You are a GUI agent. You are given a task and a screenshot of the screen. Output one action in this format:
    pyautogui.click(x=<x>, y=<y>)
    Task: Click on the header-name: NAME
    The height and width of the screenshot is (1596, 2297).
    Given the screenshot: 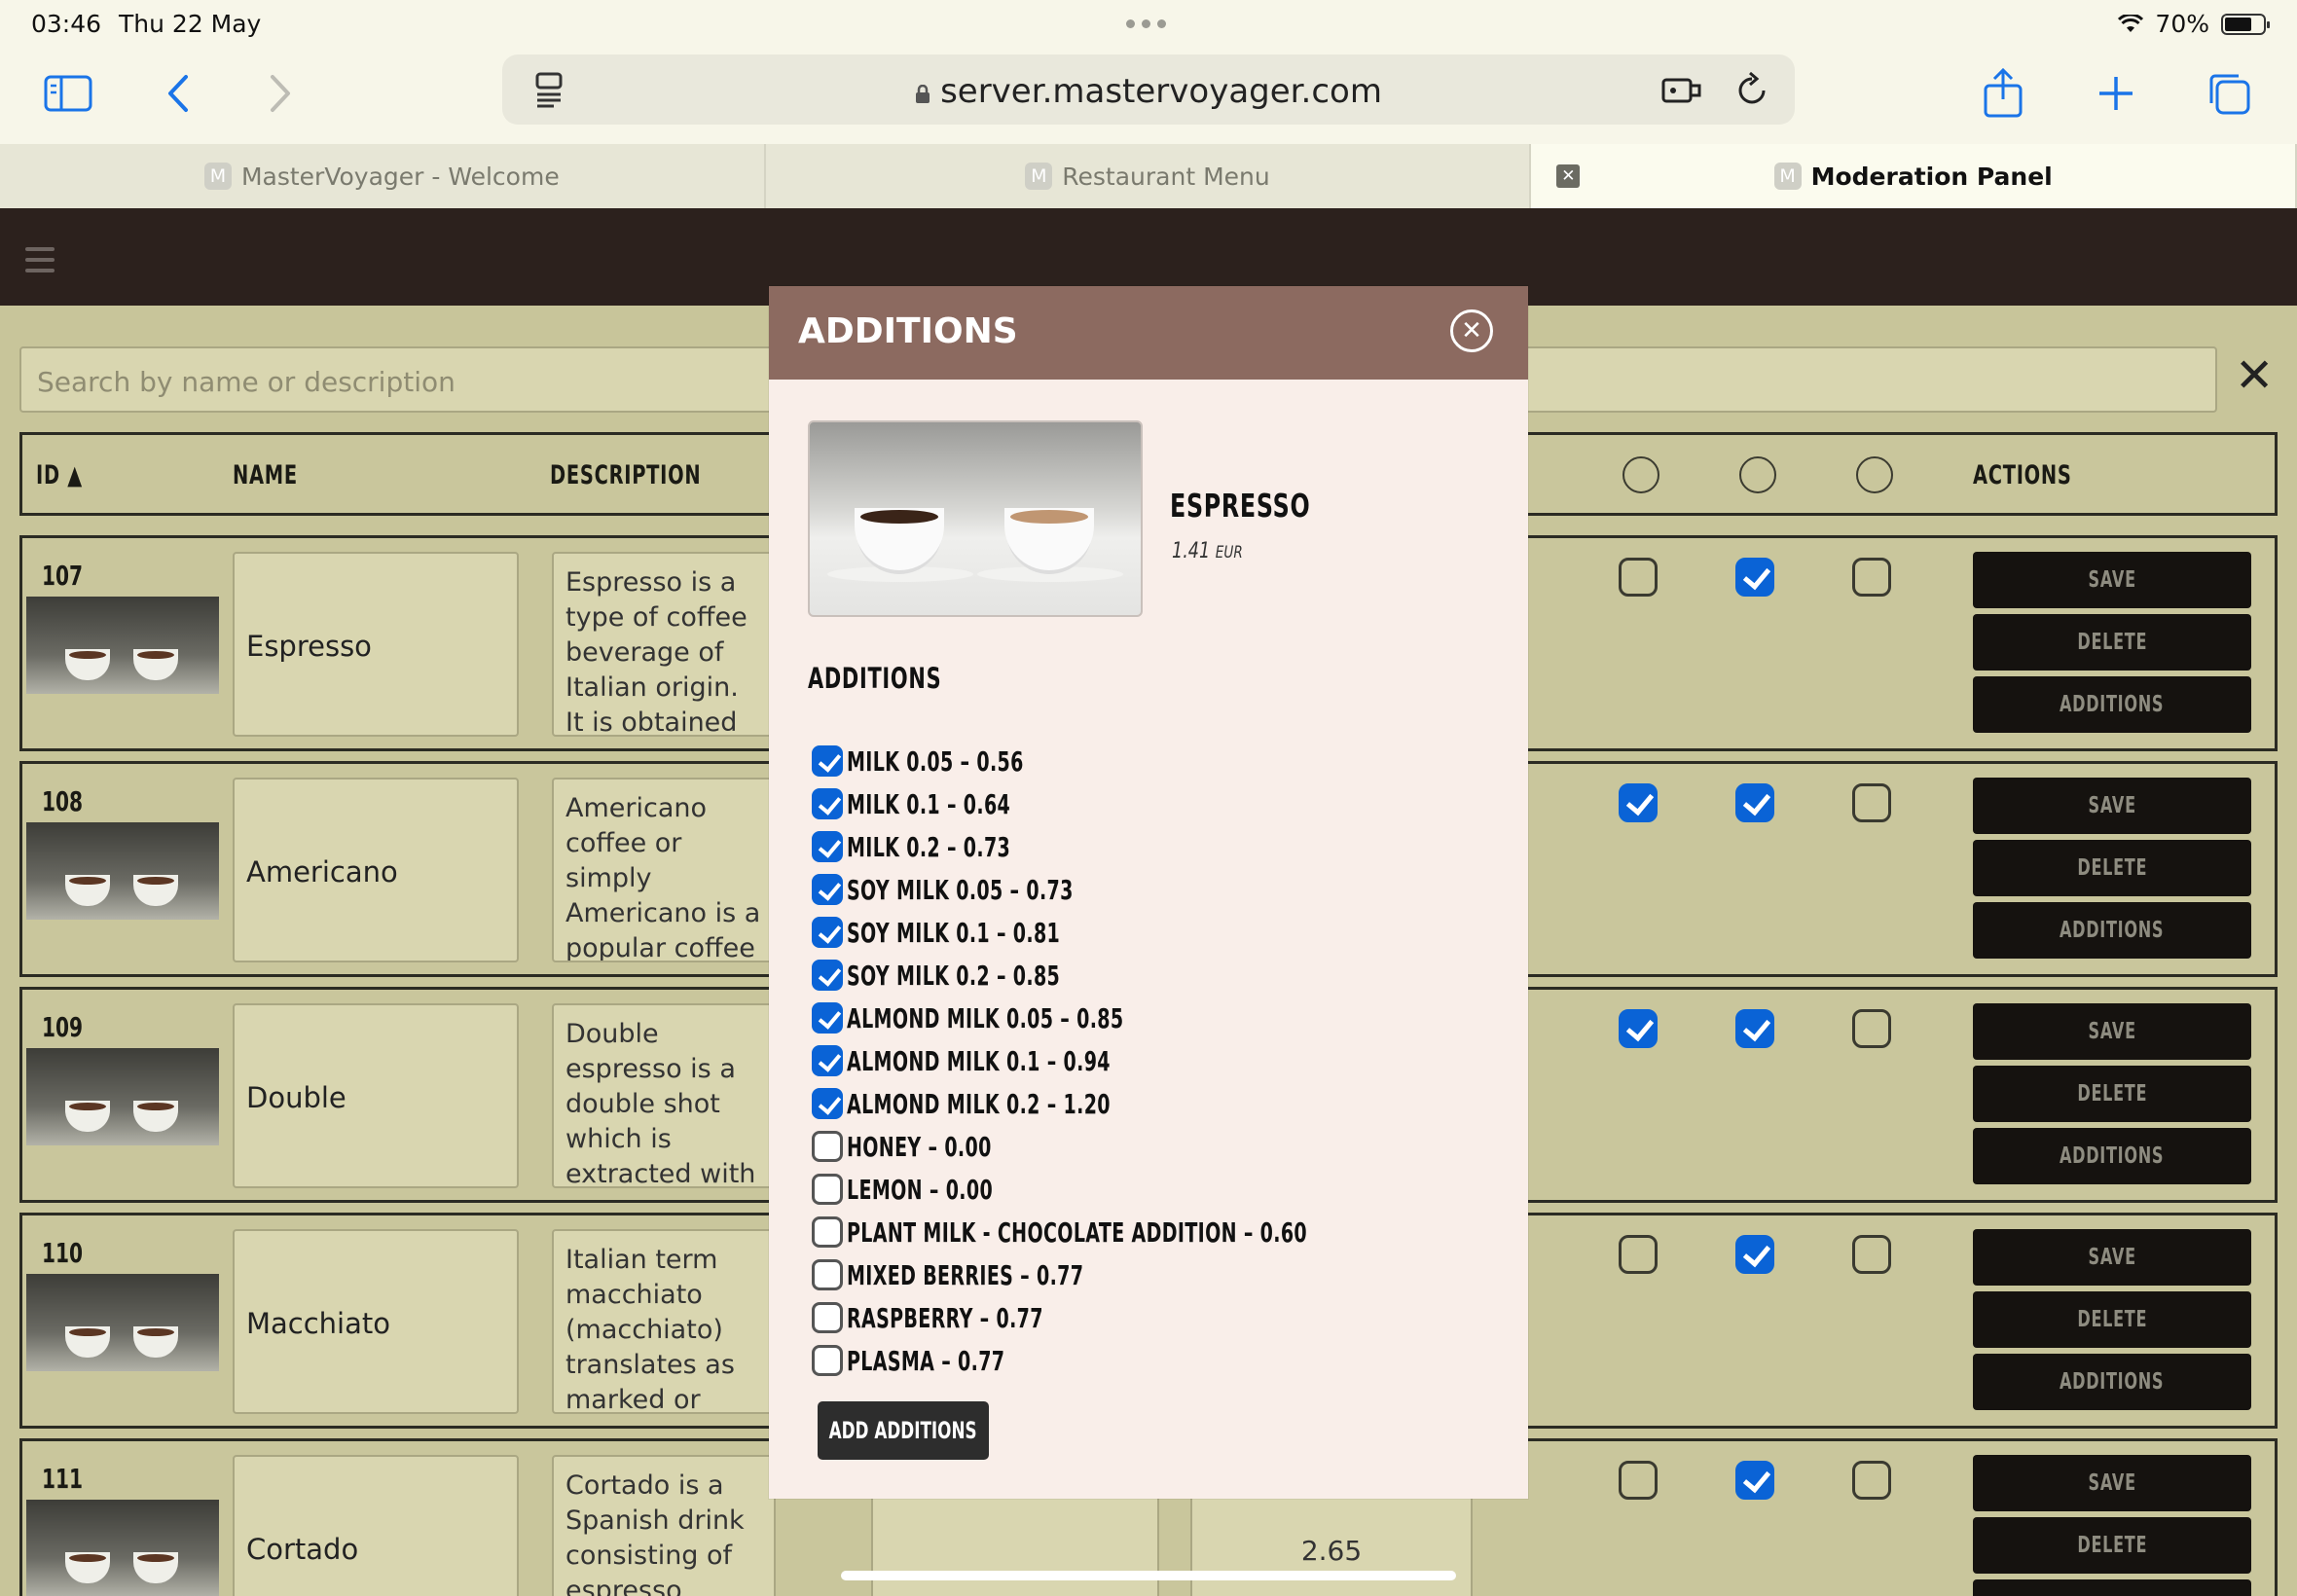 What is the action you would take?
    pyautogui.click(x=265, y=475)
    